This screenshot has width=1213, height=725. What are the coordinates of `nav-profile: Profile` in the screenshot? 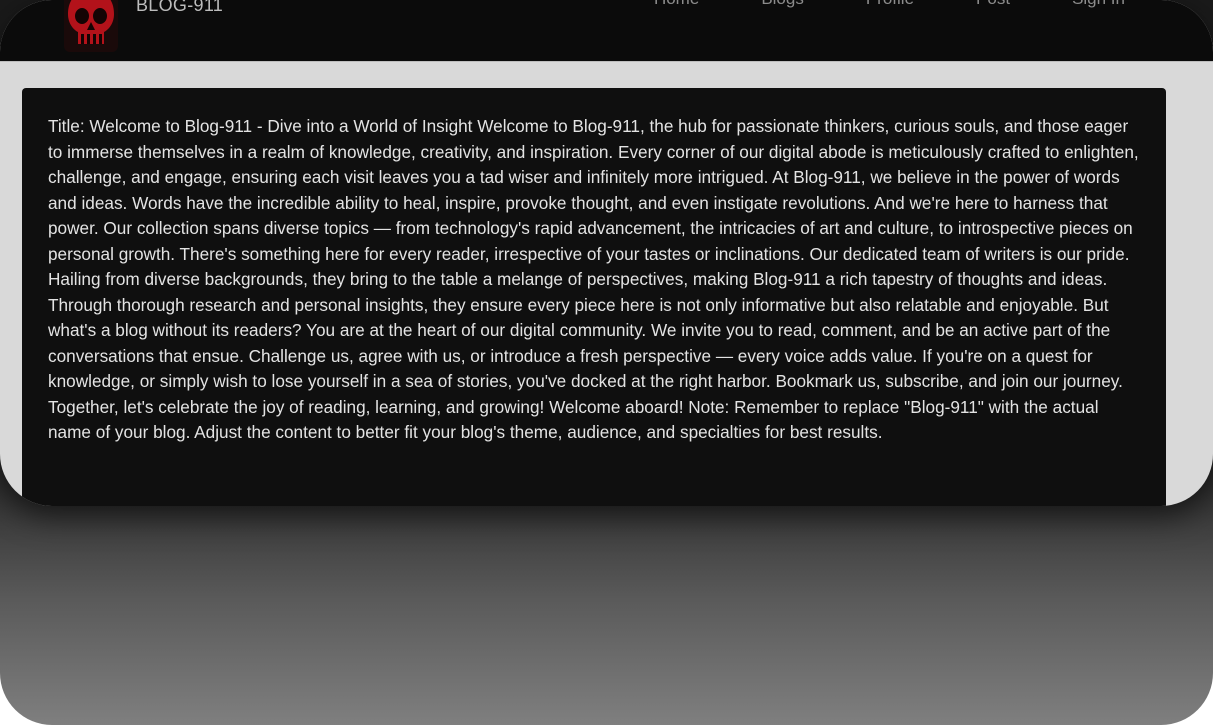 It's located at (890, 4).